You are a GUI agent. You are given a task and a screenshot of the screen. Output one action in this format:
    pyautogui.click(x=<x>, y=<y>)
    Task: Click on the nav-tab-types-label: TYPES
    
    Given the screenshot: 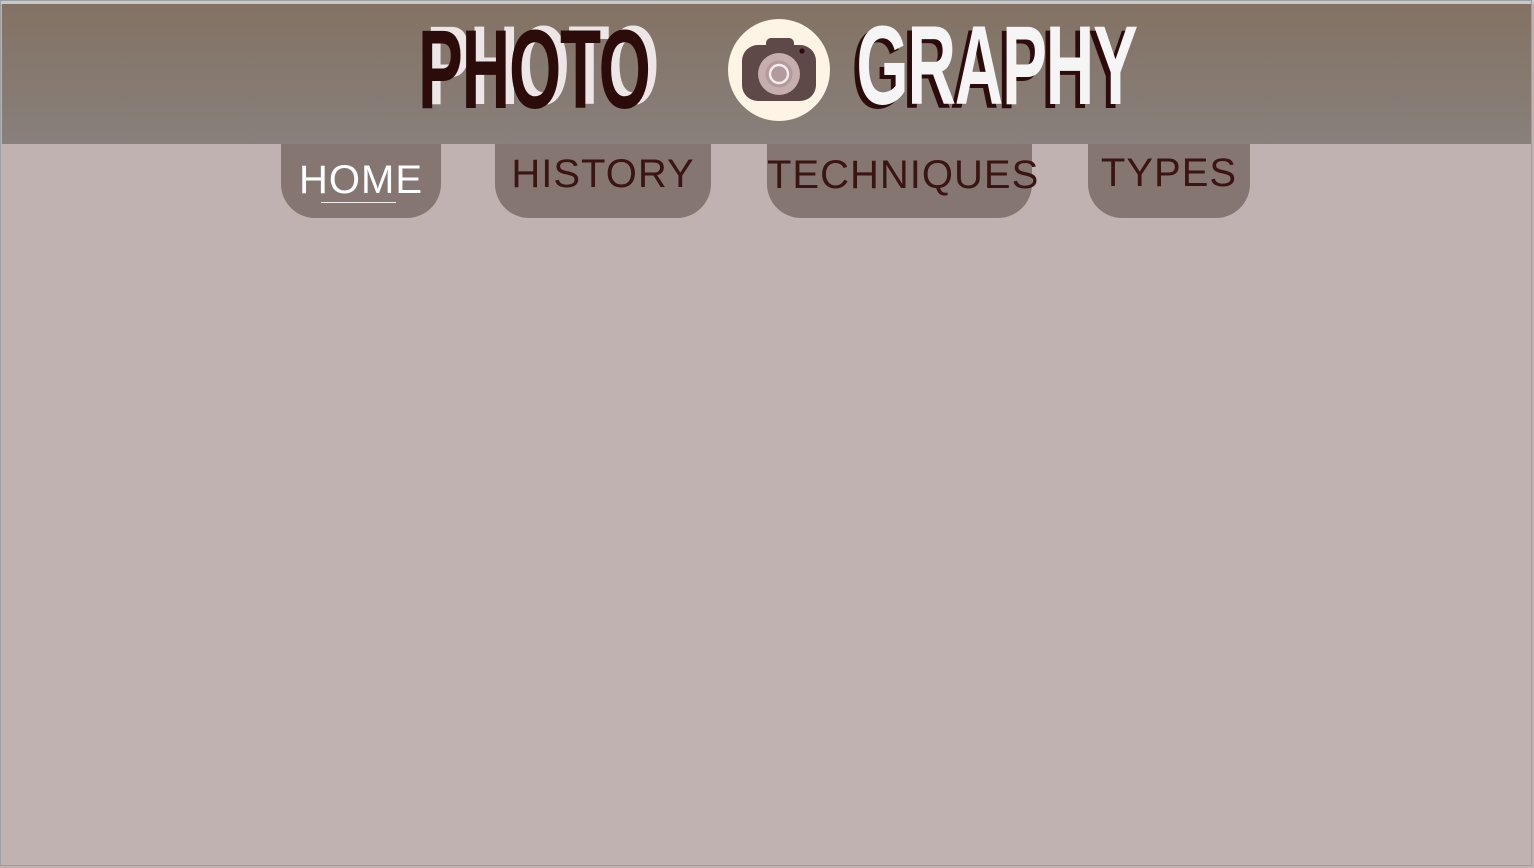 What is the action you would take?
    pyautogui.click(x=1169, y=173)
    